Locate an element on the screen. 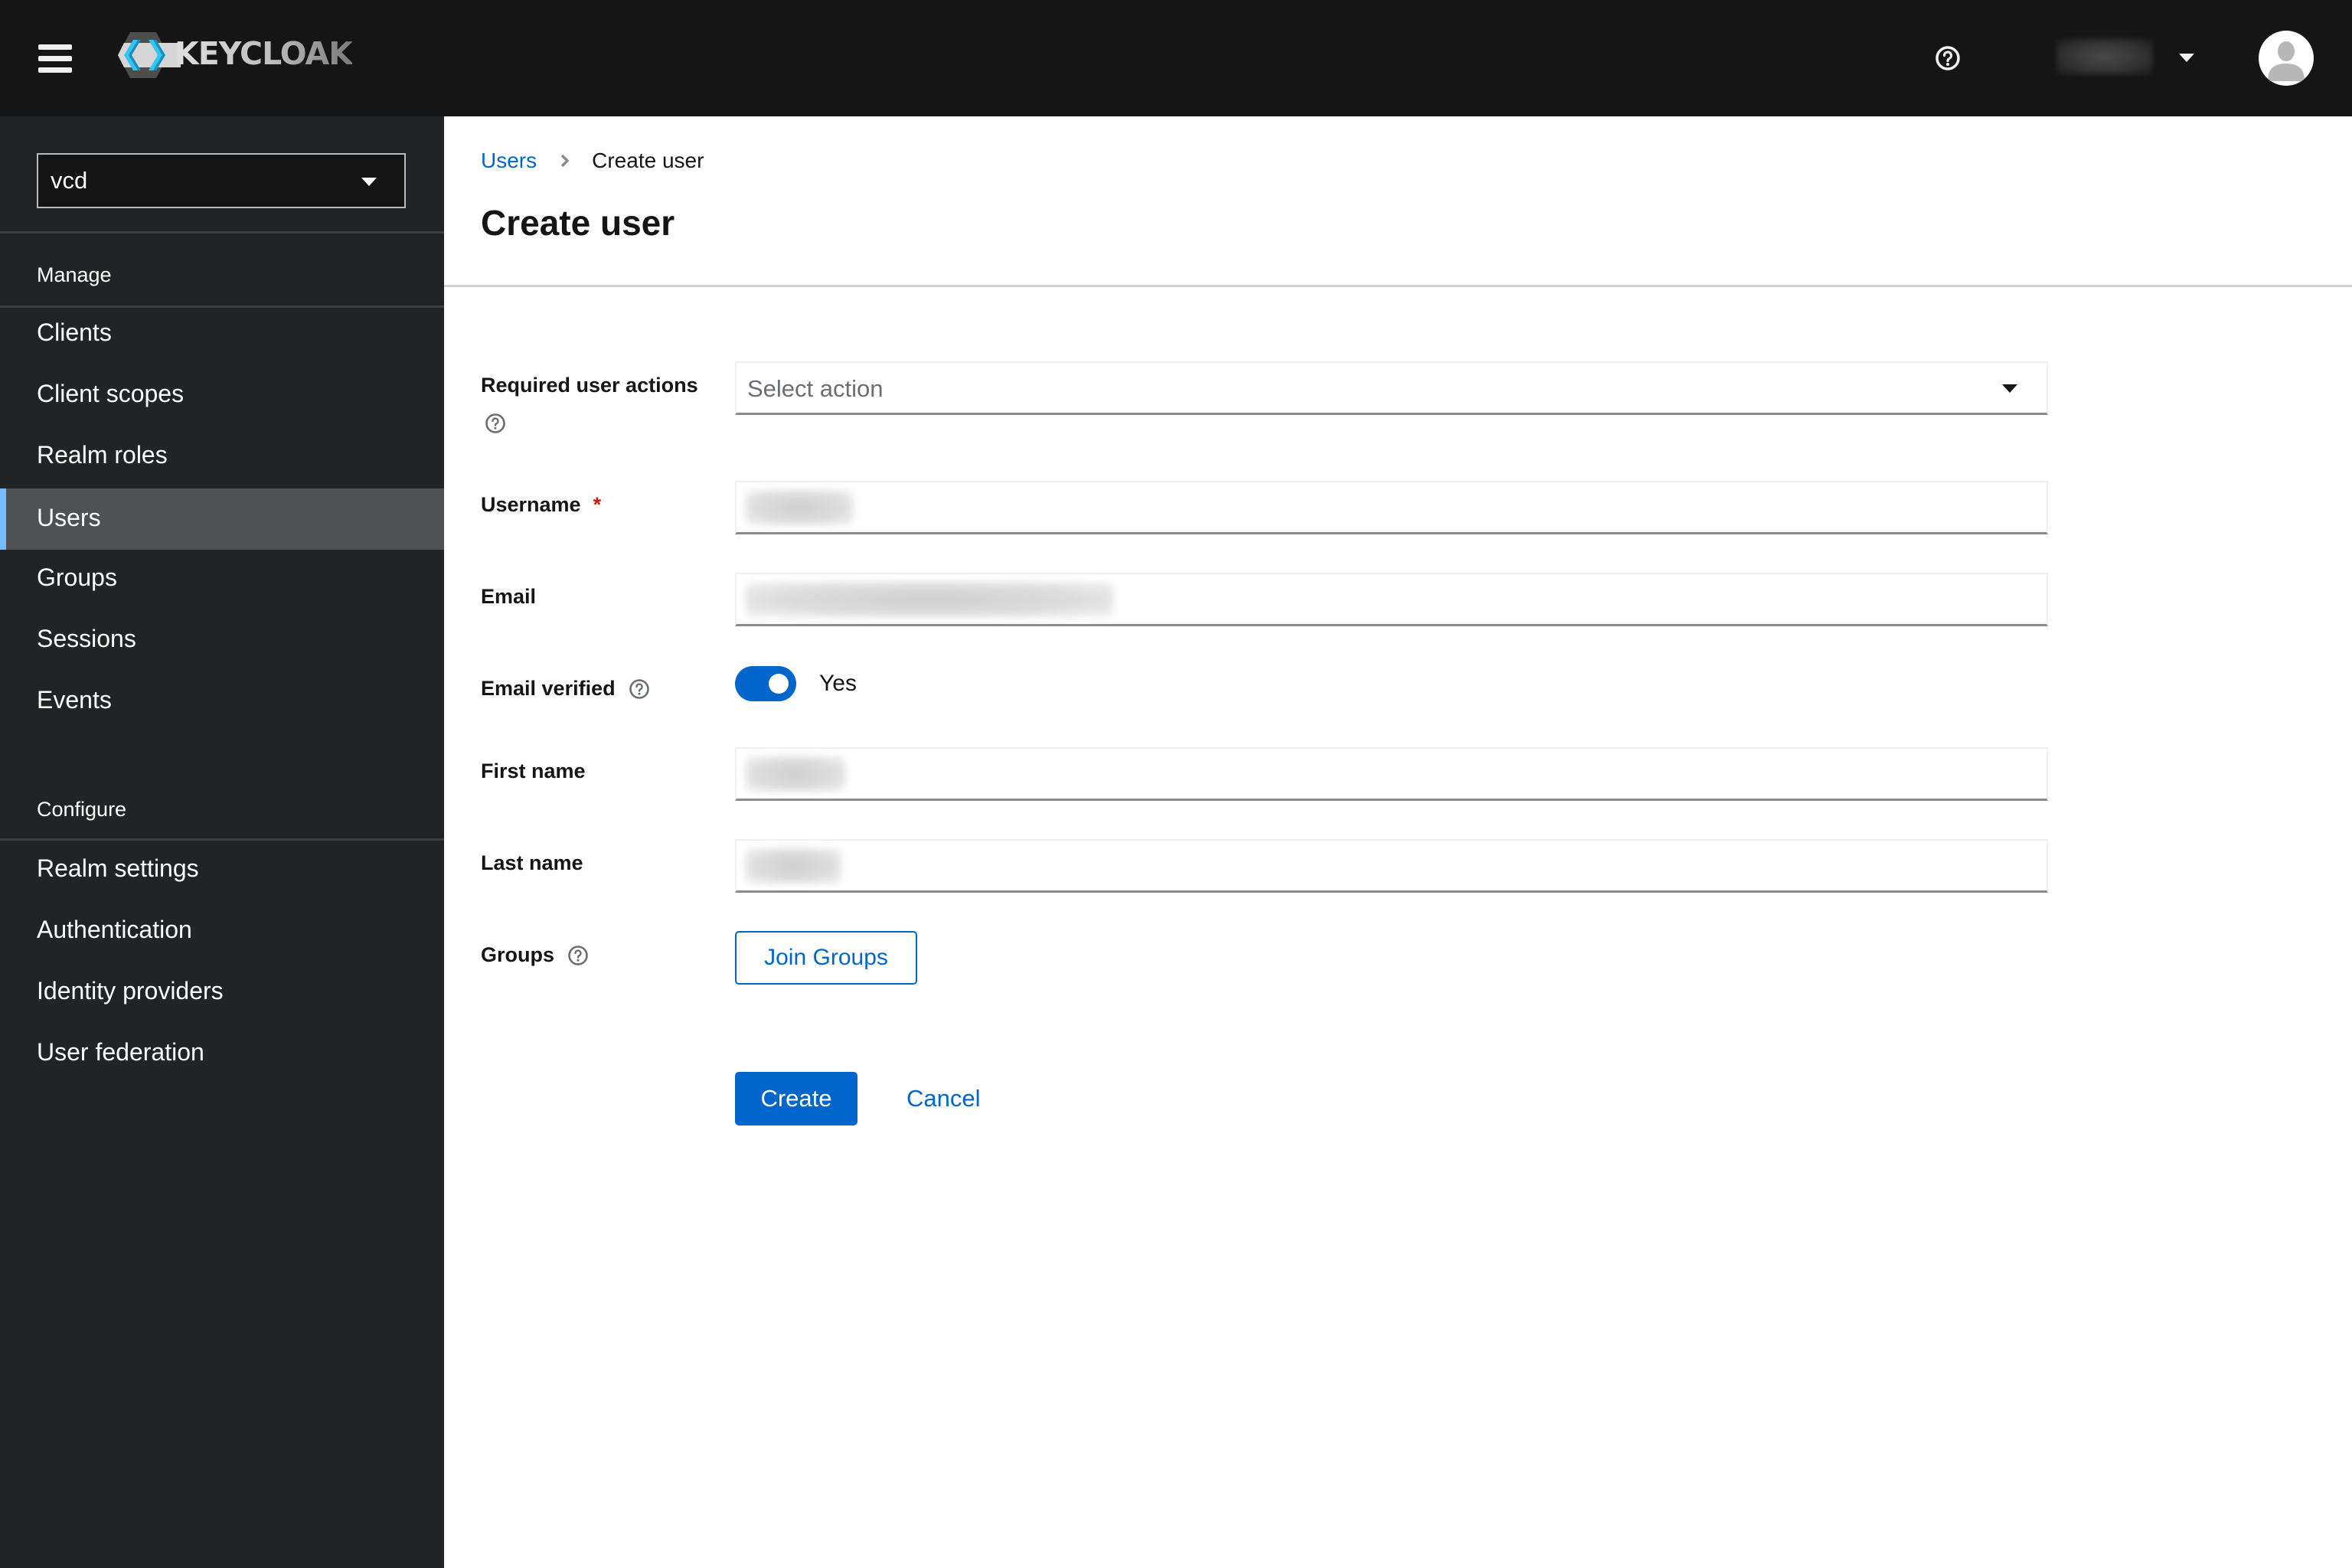 The image size is (2352, 1568). groups-label: Groups is located at coordinates (535, 955).